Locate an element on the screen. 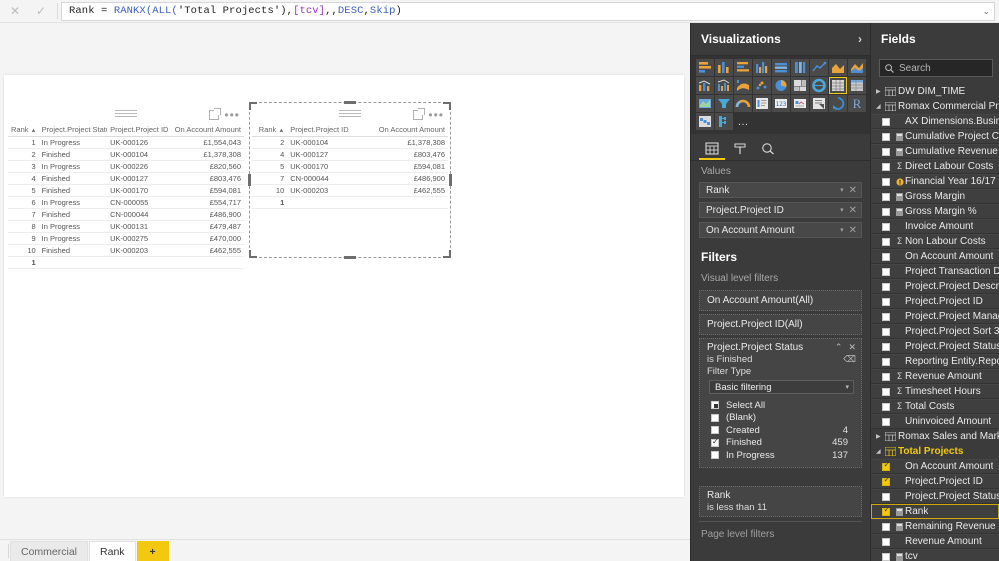  values-well-project-id: Project.Project ID ▾ ✕ is located at coordinates (780, 210).